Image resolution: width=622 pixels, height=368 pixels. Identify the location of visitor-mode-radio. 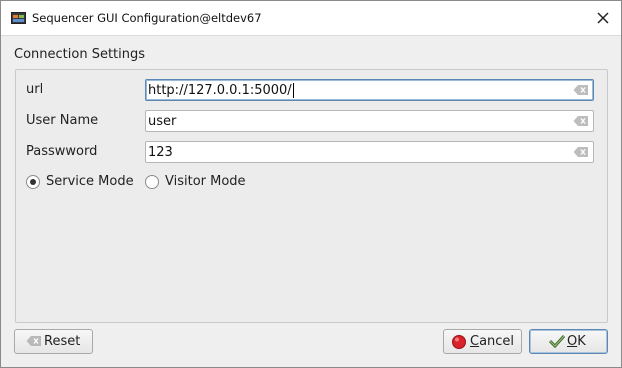
(152, 182).